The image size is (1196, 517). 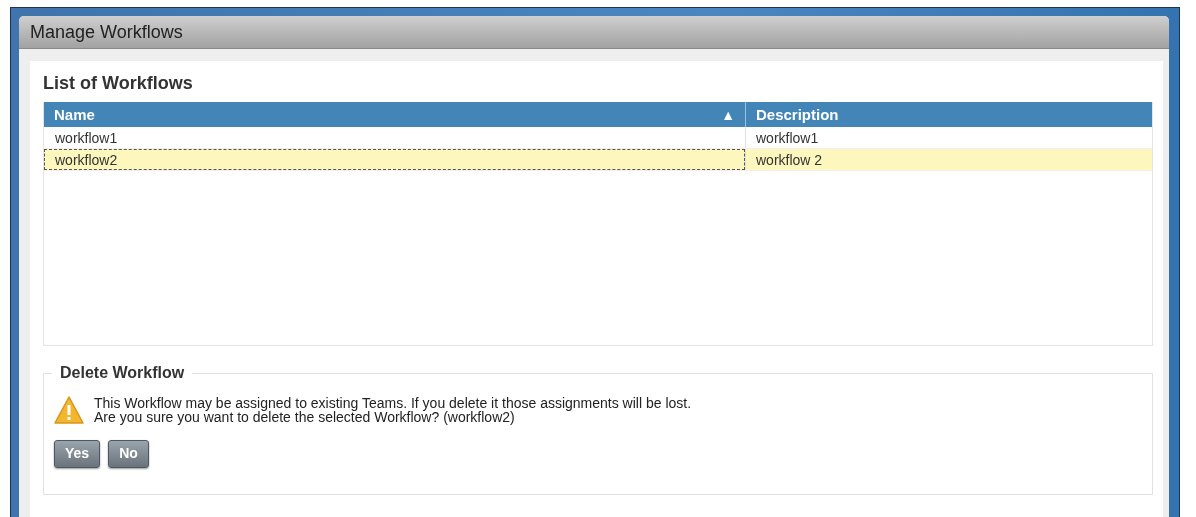 What do you see at coordinates (394, 114) in the screenshot?
I see `column-header: Name ▲` at bounding box center [394, 114].